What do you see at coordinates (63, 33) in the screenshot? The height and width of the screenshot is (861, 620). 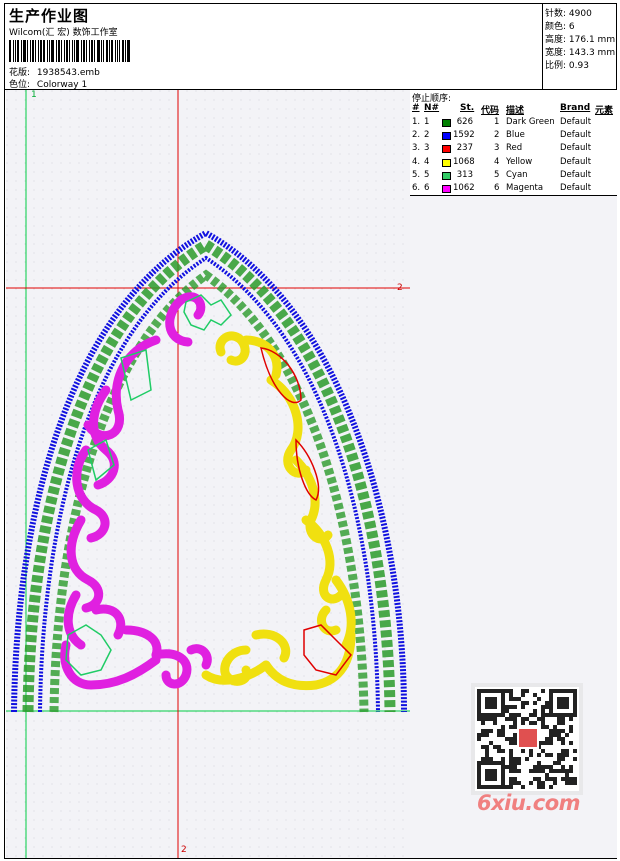 I see `company-name: Wilcom(汇 宏) 数饰工作室` at bounding box center [63, 33].